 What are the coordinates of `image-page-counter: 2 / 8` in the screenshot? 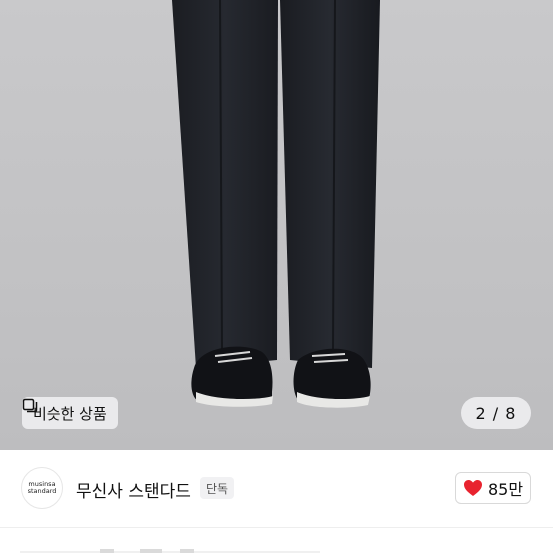 It's located at (496, 413).